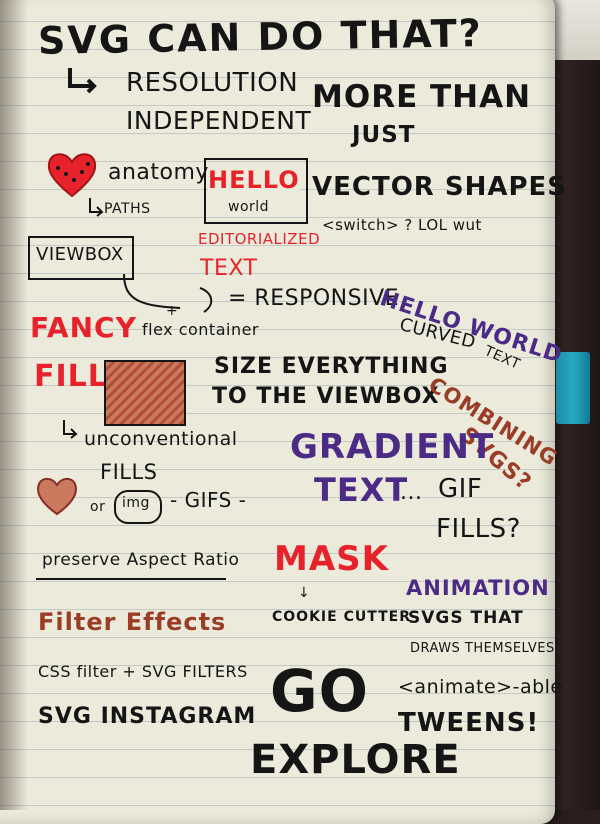 The width and height of the screenshot is (600, 824). Describe the element at coordinates (304, 593) in the screenshot. I see `arrow-down: ↓` at that location.